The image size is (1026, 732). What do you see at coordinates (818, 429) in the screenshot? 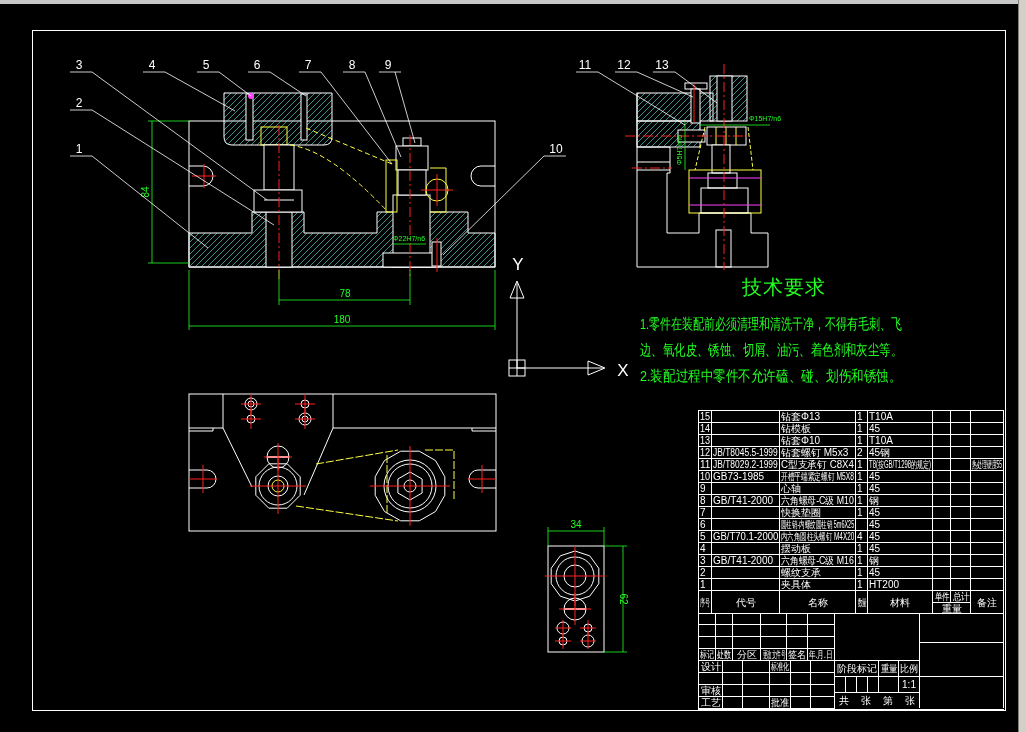
I see `table-cell: 钻模板` at bounding box center [818, 429].